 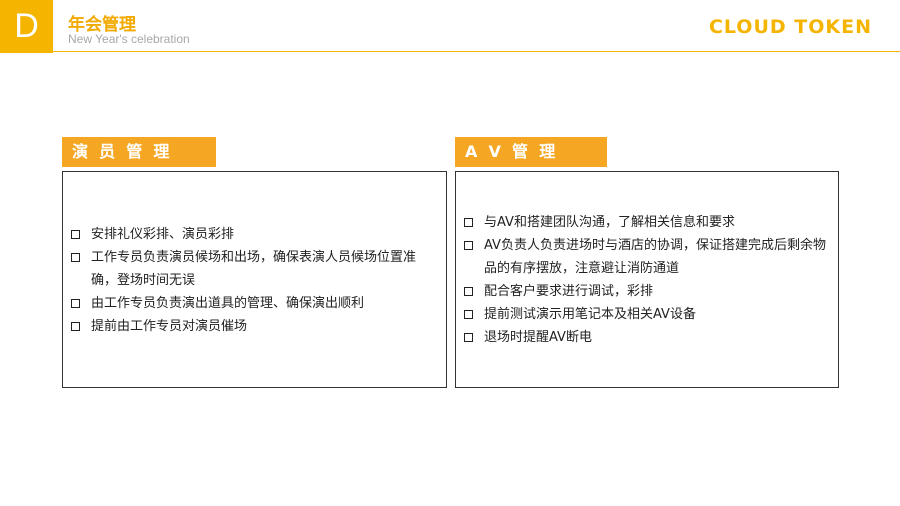 What do you see at coordinates (531, 152) in the screenshot?
I see `section-label-av: A V 管 理` at bounding box center [531, 152].